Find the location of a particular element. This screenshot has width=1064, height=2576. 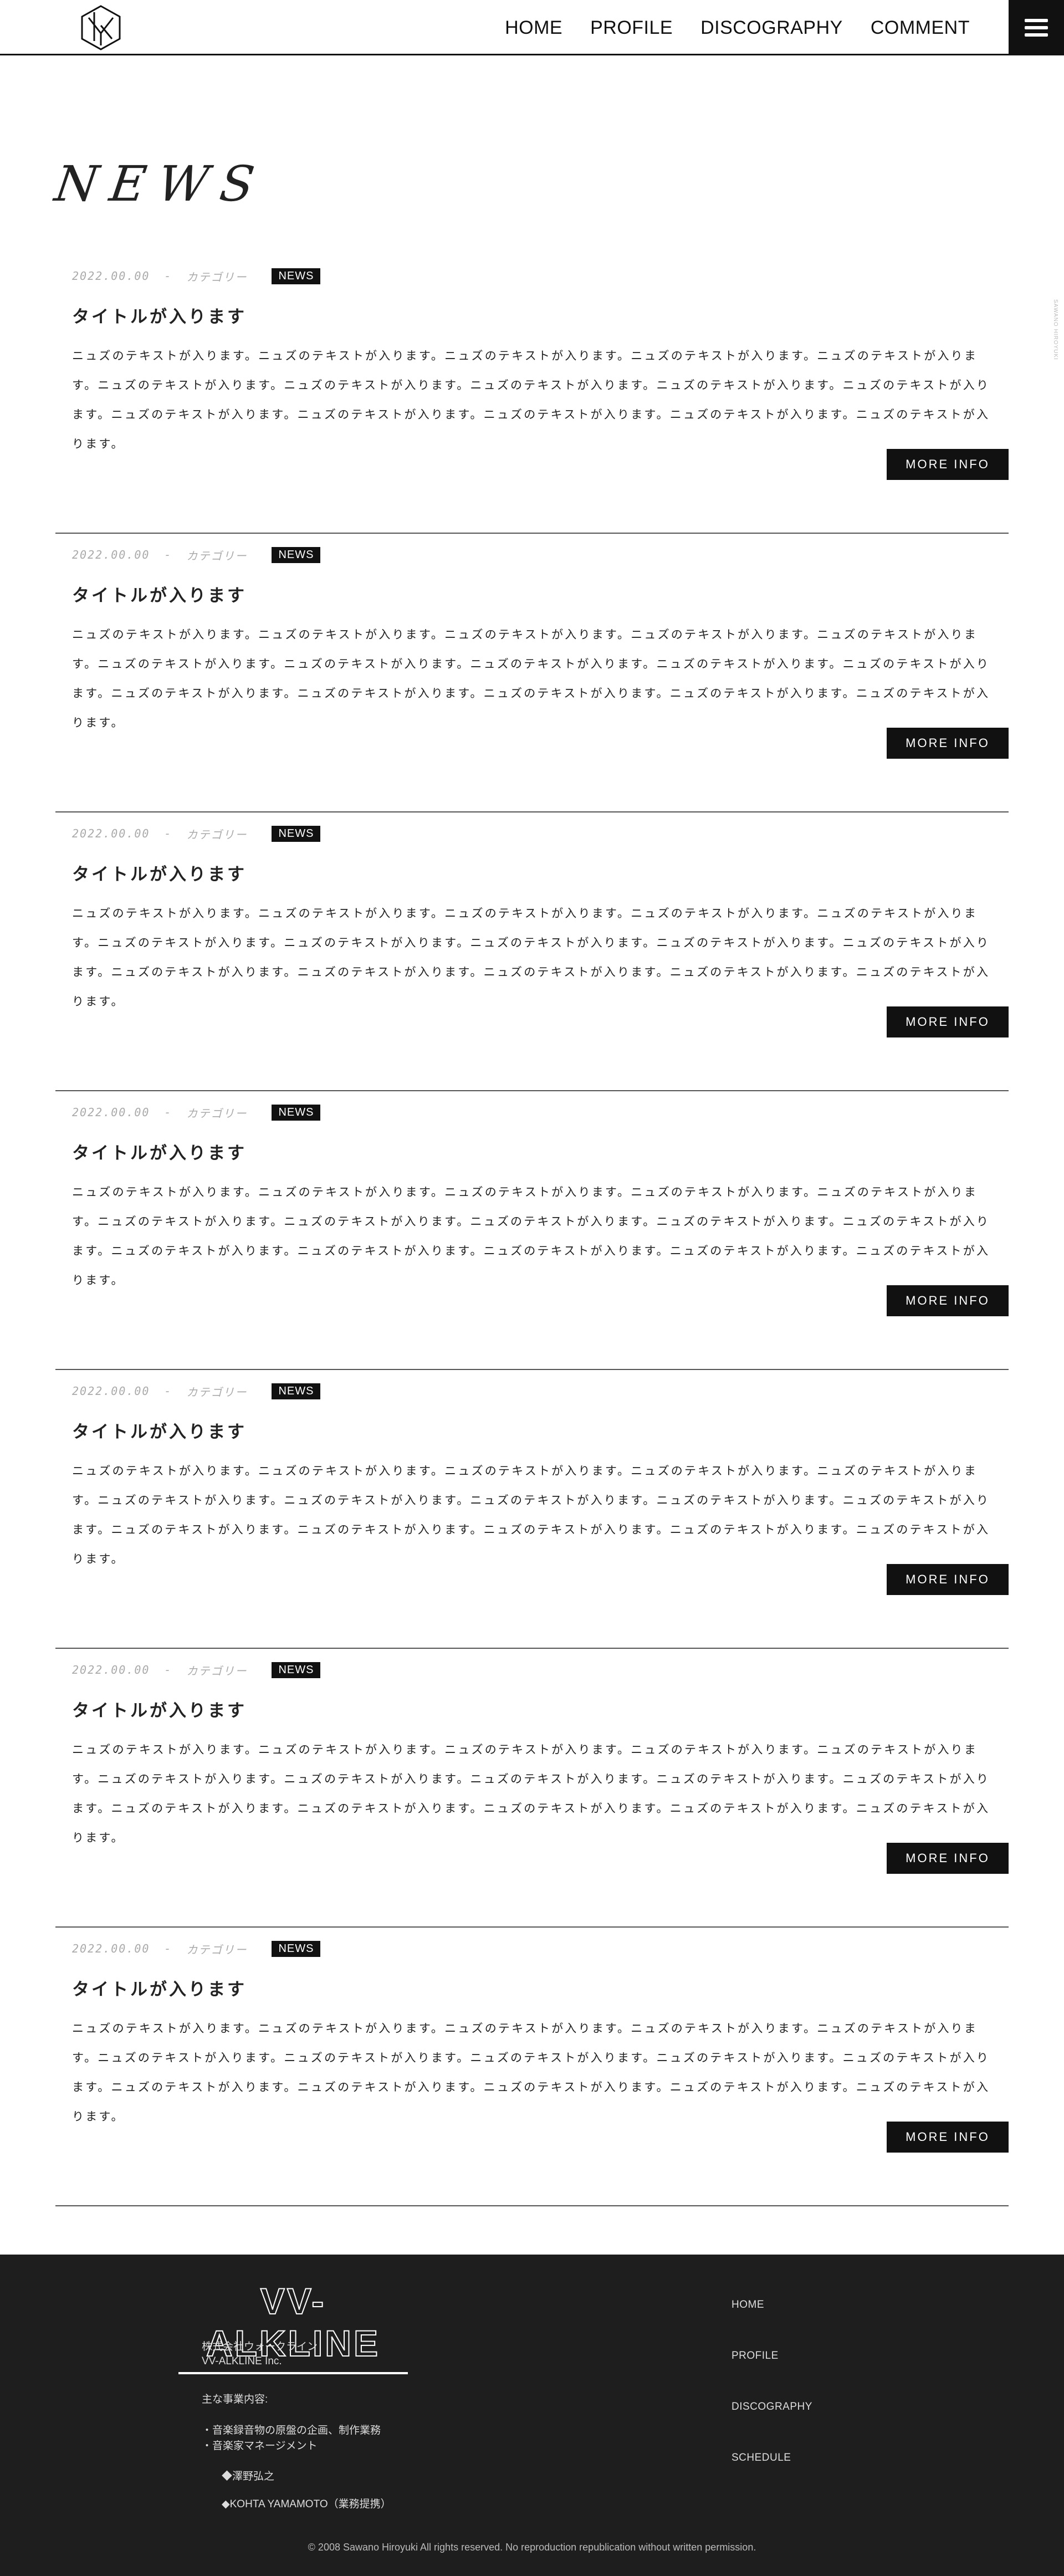

nav-profile: PROFILE is located at coordinates (631, 28).